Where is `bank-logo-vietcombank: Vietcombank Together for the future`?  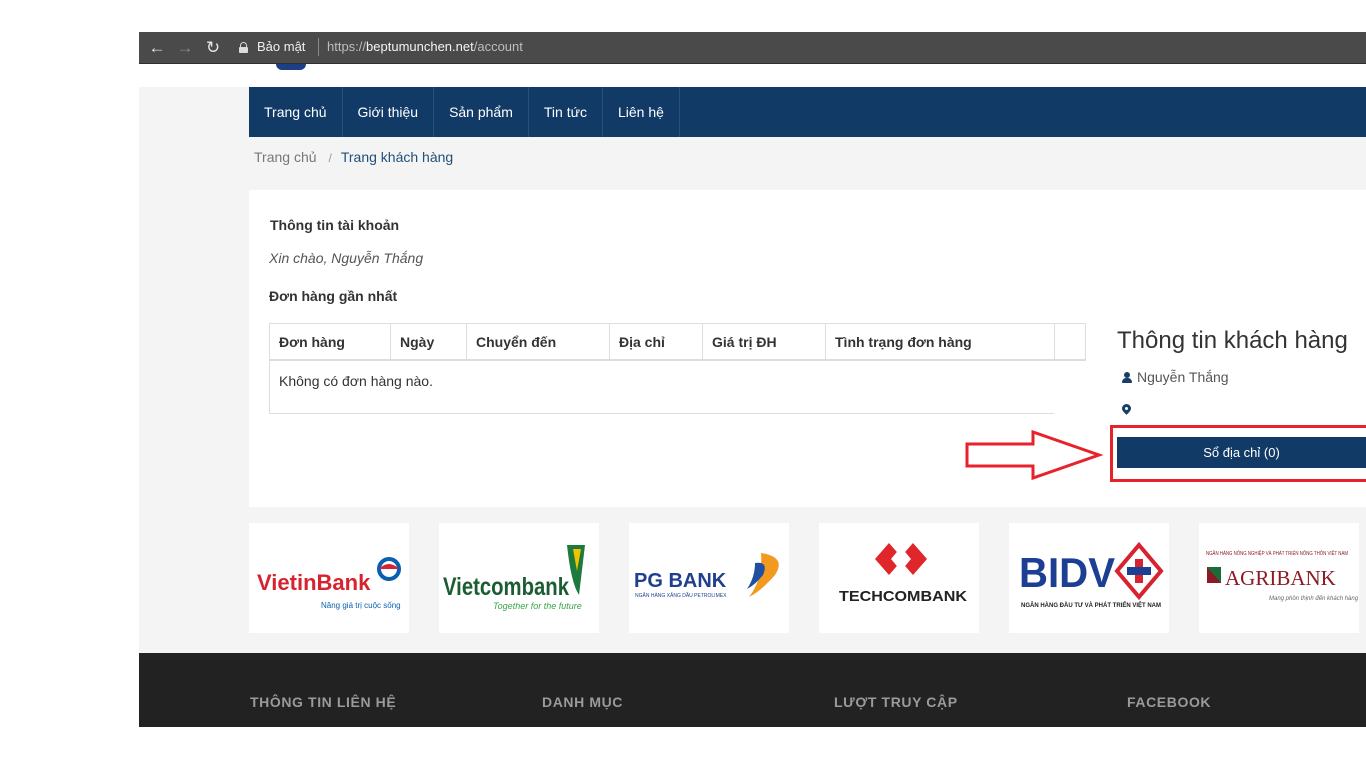
bank-logo-vietcombank: Vietcombank Together for the future is located at coordinates (519, 578).